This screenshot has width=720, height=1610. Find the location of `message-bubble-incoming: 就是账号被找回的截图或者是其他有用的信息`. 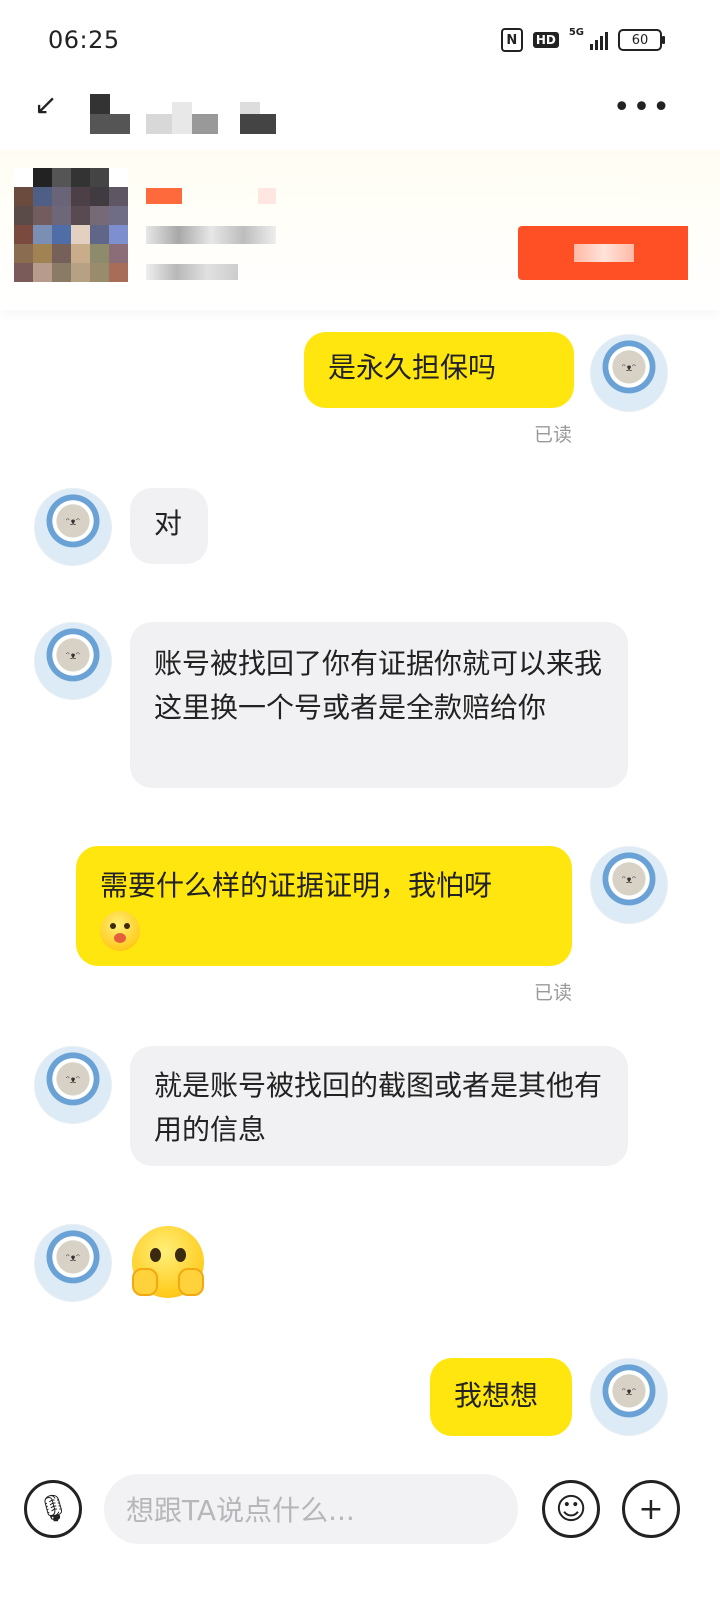

message-bubble-incoming: 就是账号被找回的截图或者是其他有用的信息 is located at coordinates (379, 1106).